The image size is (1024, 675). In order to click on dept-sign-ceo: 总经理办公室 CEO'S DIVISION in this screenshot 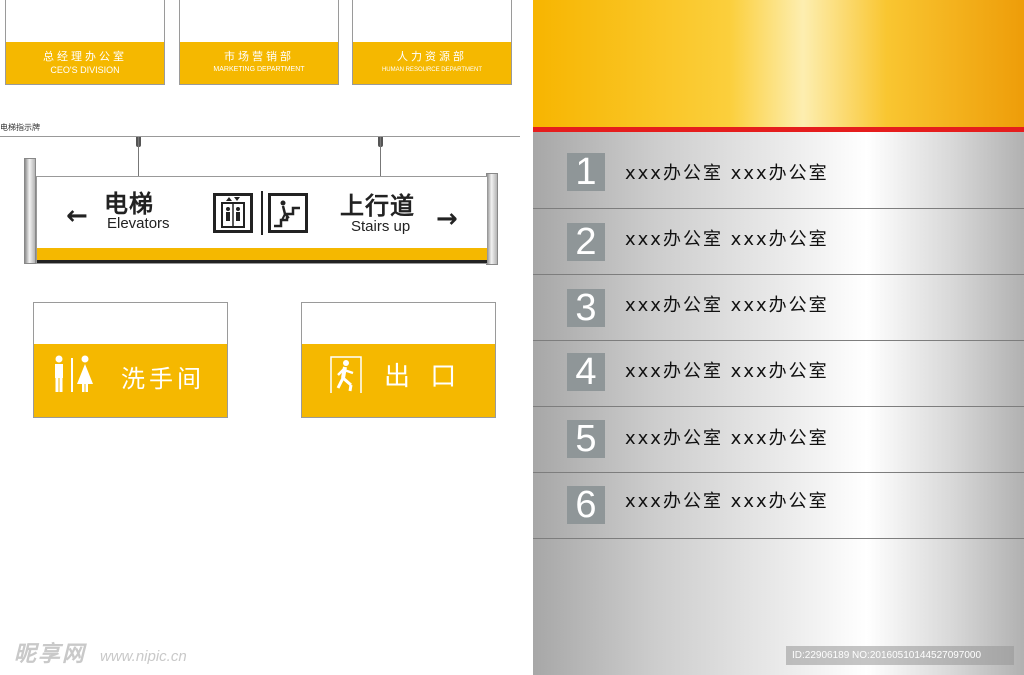, I will do `click(85, 42)`.